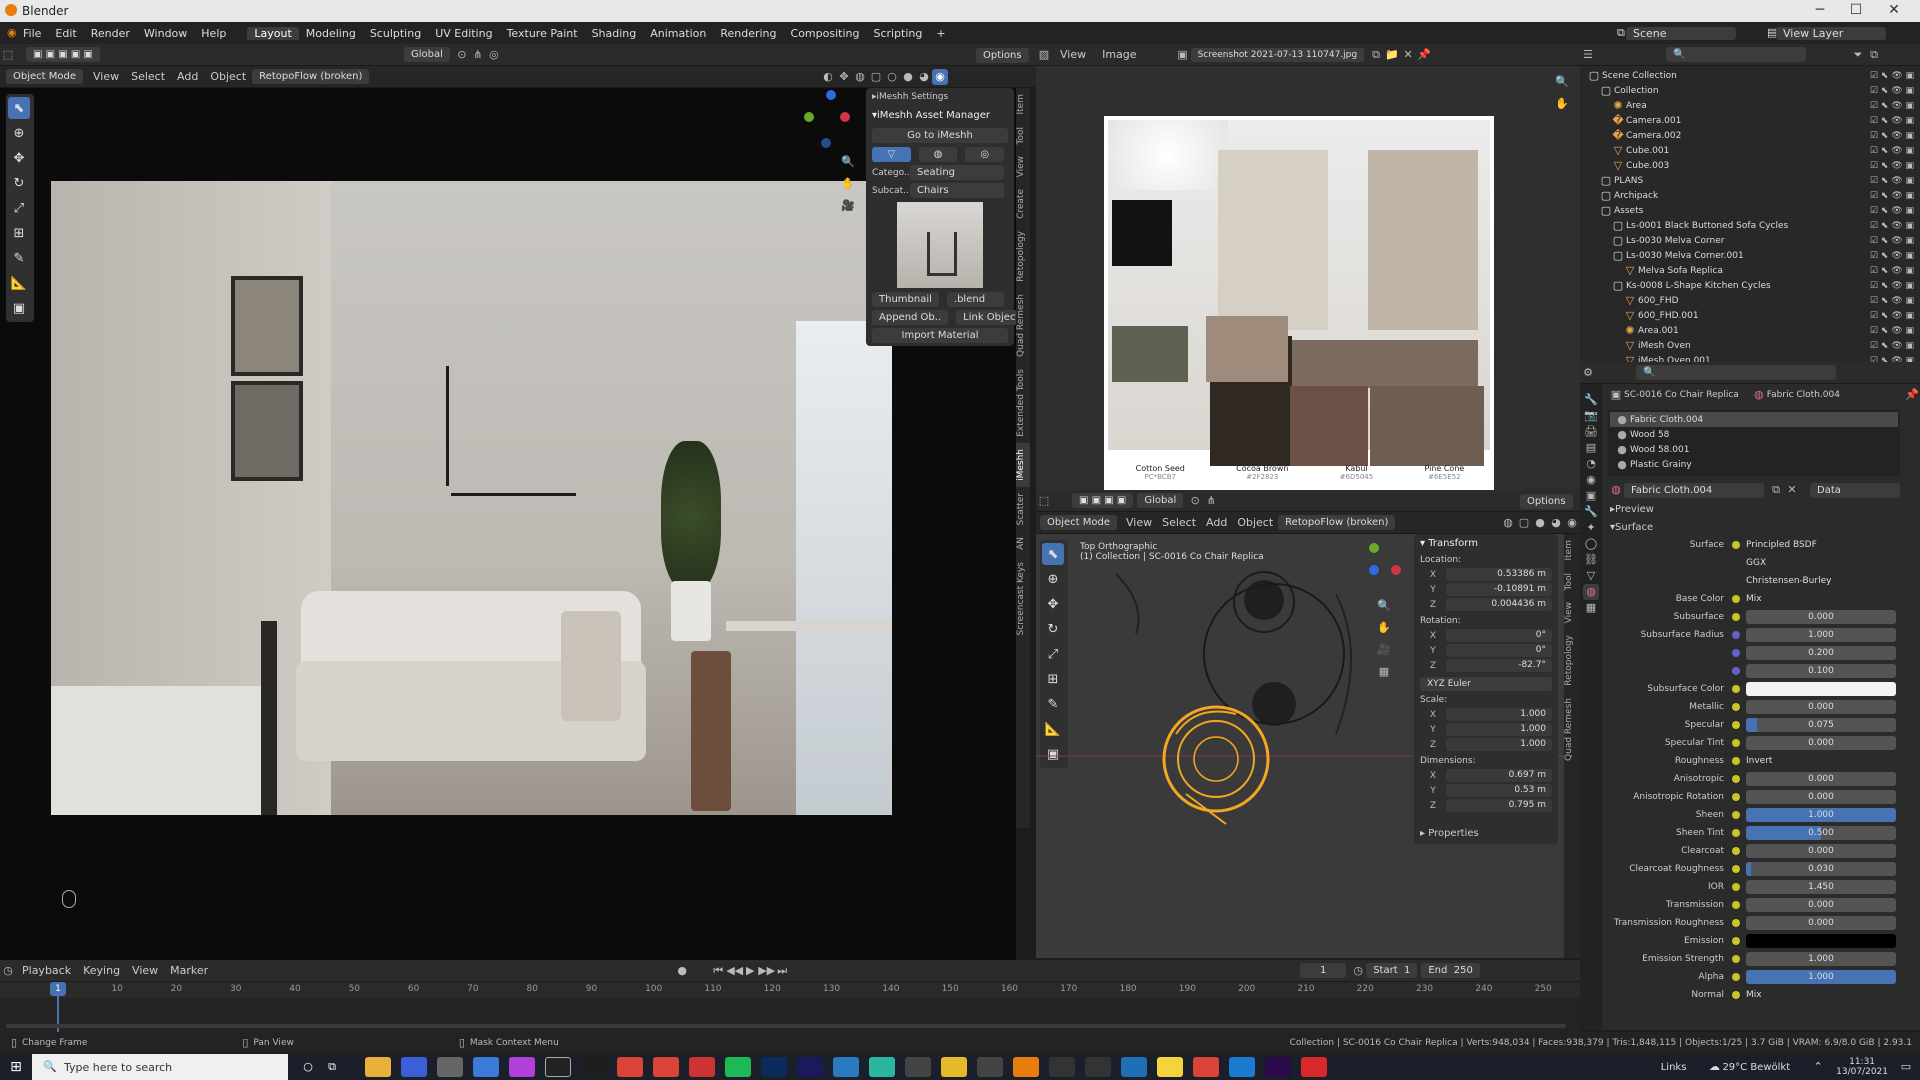  What do you see at coordinates (1499, 775) in the screenshot?
I see `dimensions-x-field: 0.697 m` at bounding box center [1499, 775].